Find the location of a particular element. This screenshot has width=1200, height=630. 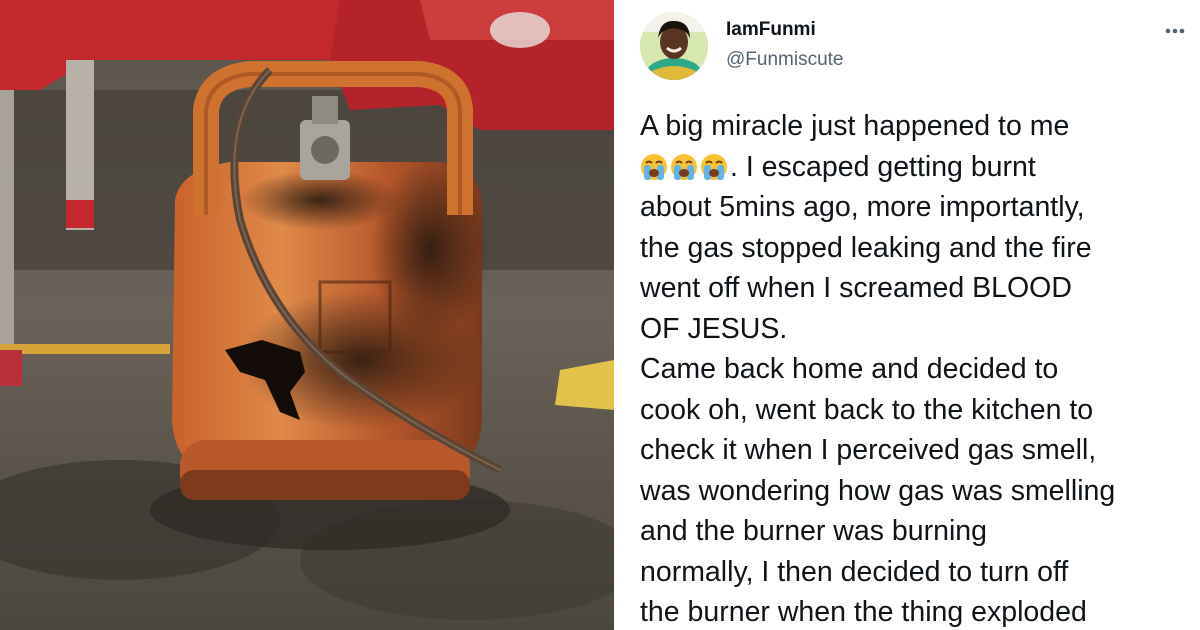

profile-photo-icon is located at coordinates (674, 46).